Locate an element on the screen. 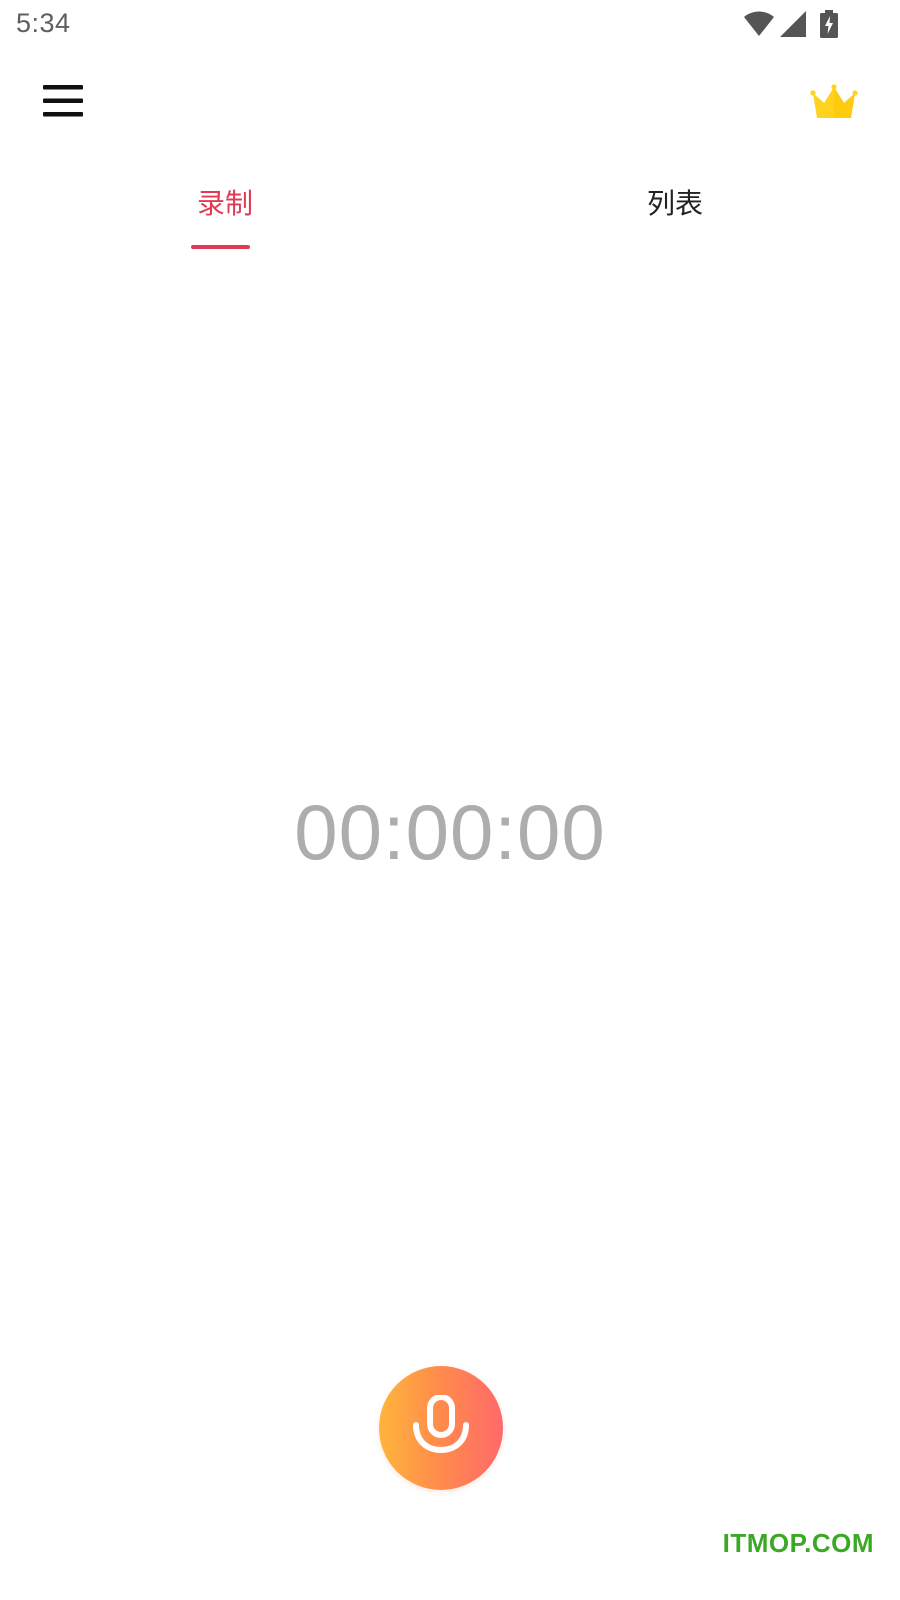  status-bar: 5:34 is located at coordinates (450, 25).